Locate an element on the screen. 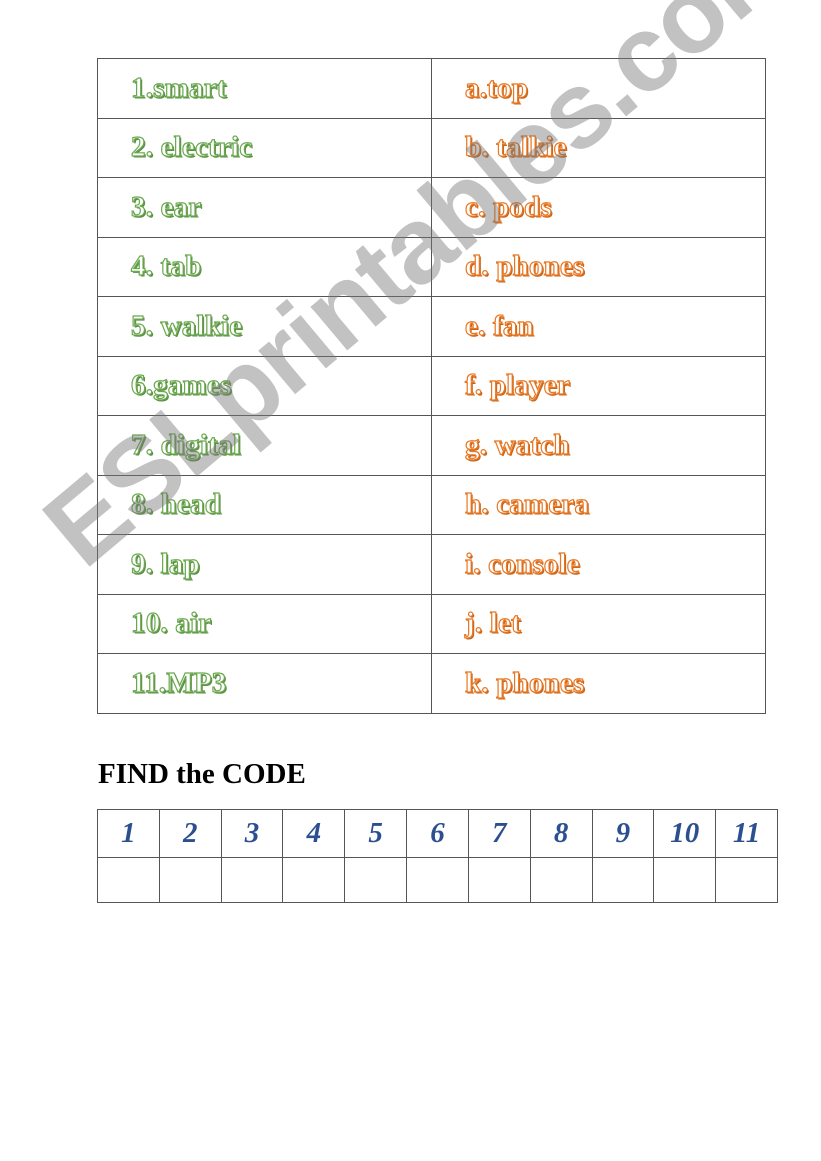 This screenshot has height=1161, width=821. matching-row: 2. electric b. talkie is located at coordinates (431, 147).